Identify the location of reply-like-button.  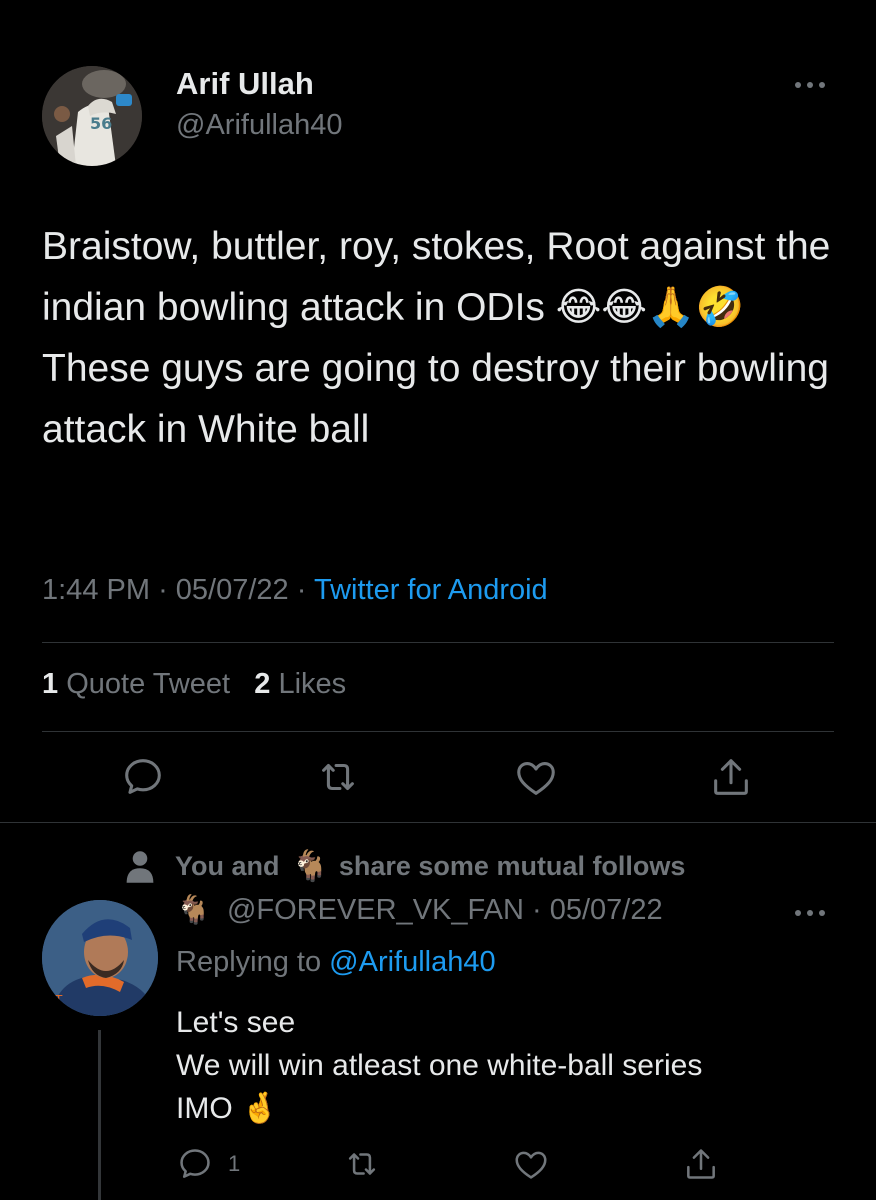
(531, 1164).